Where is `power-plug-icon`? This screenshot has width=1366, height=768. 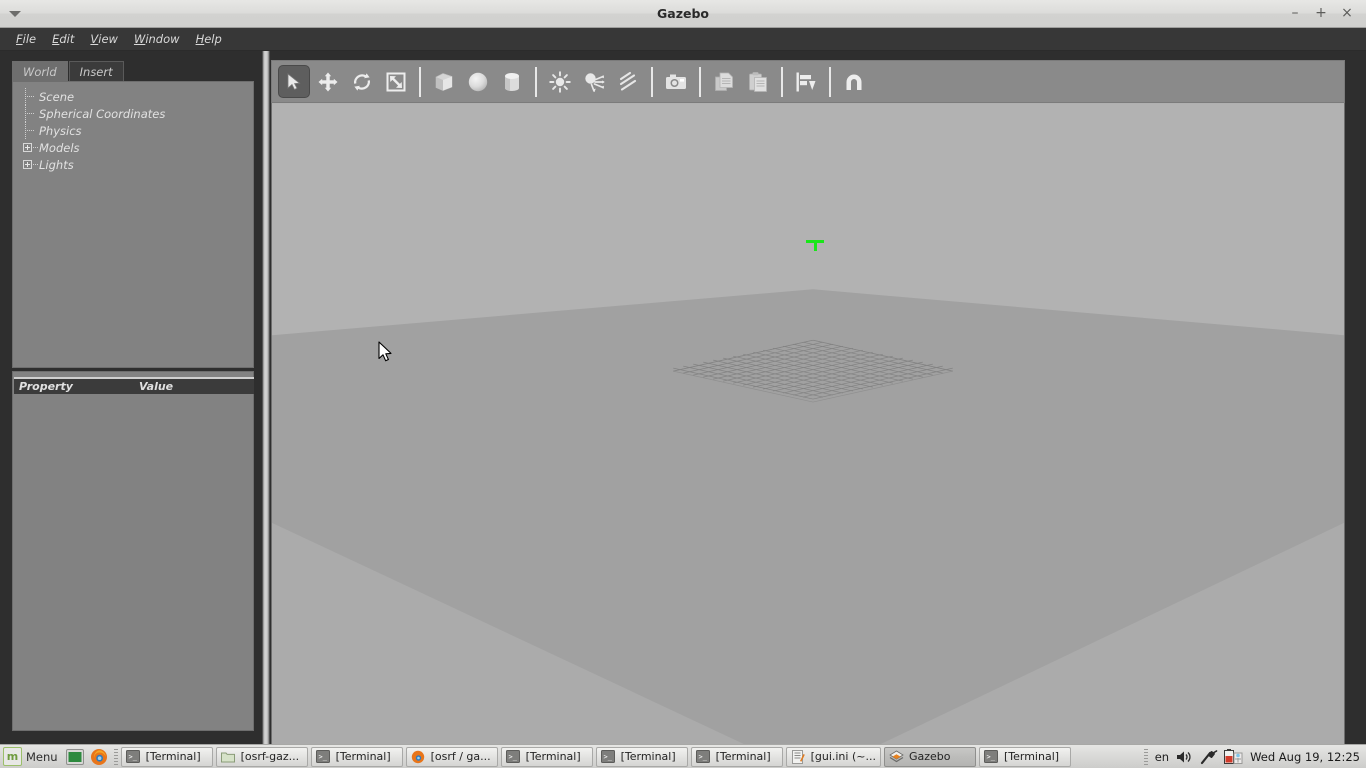 power-plug-icon is located at coordinates (1209, 756).